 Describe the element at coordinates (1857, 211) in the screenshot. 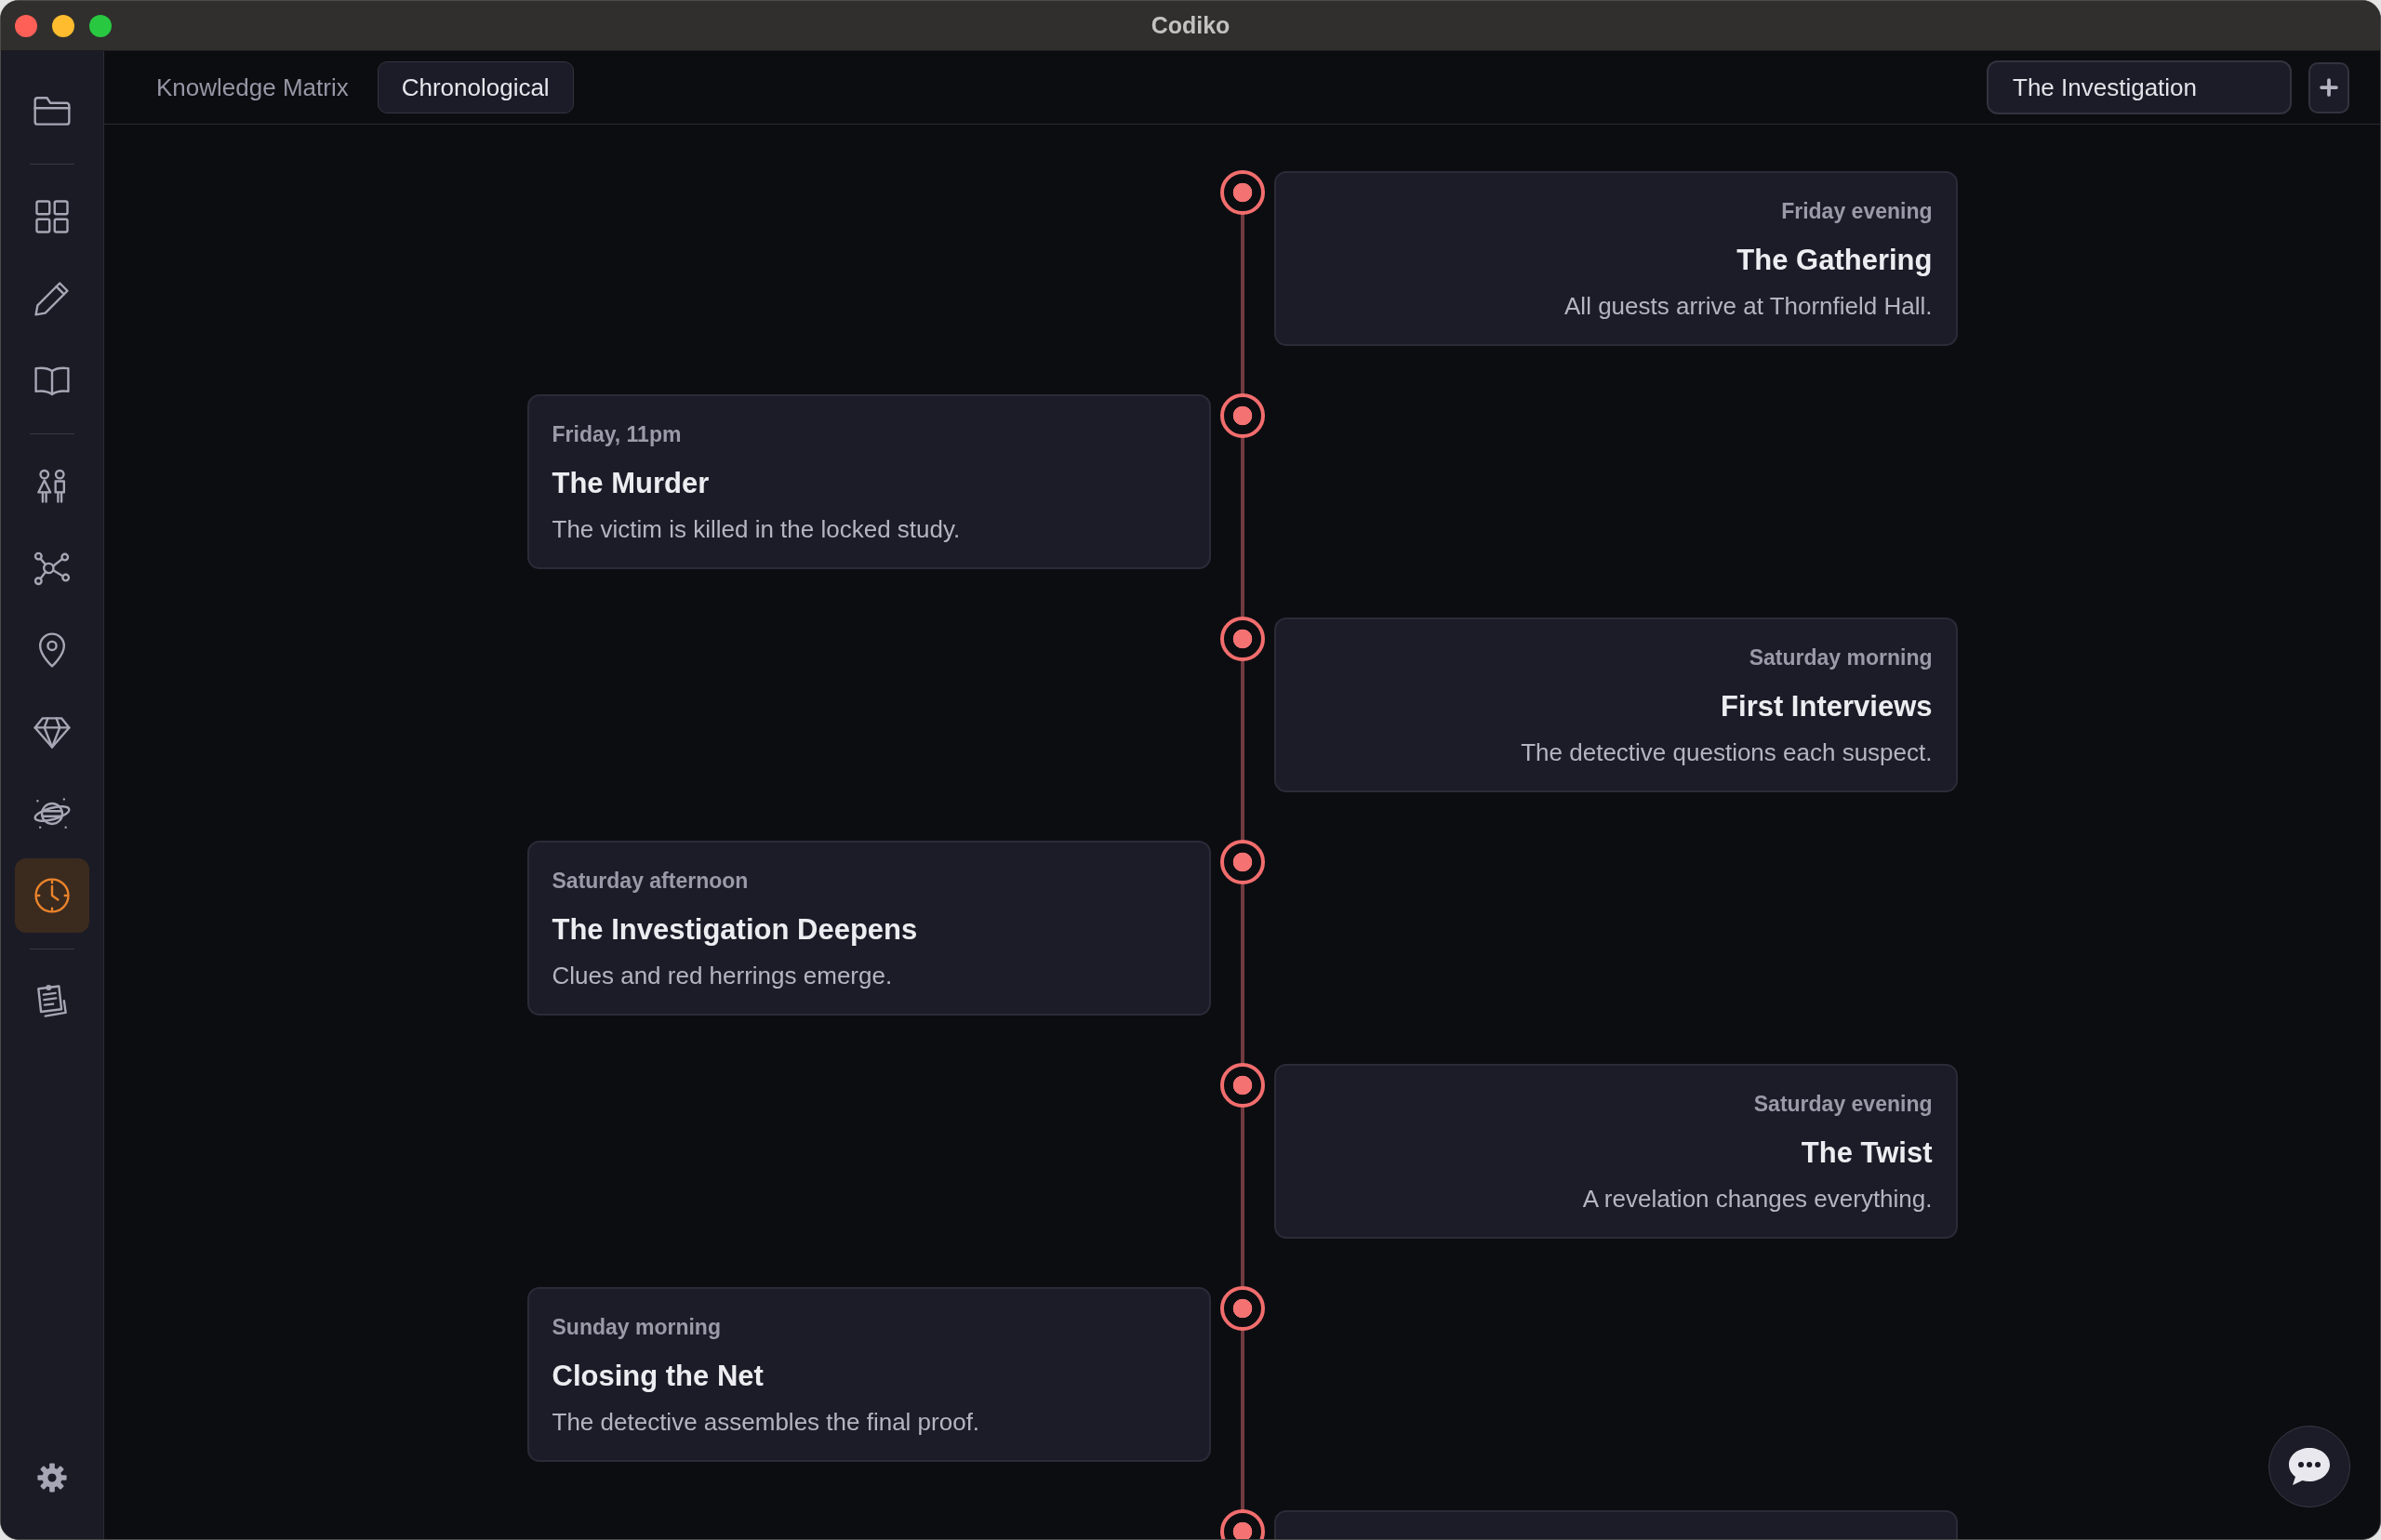

I see `event-time: Friday evening` at that location.